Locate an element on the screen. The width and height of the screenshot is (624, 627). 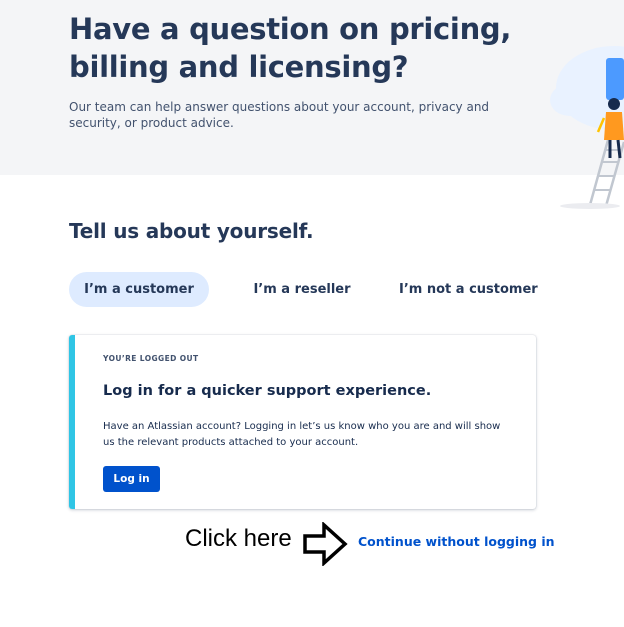
hero-title-line-1: Have a question on pricing, is located at coordinates (290, 29).